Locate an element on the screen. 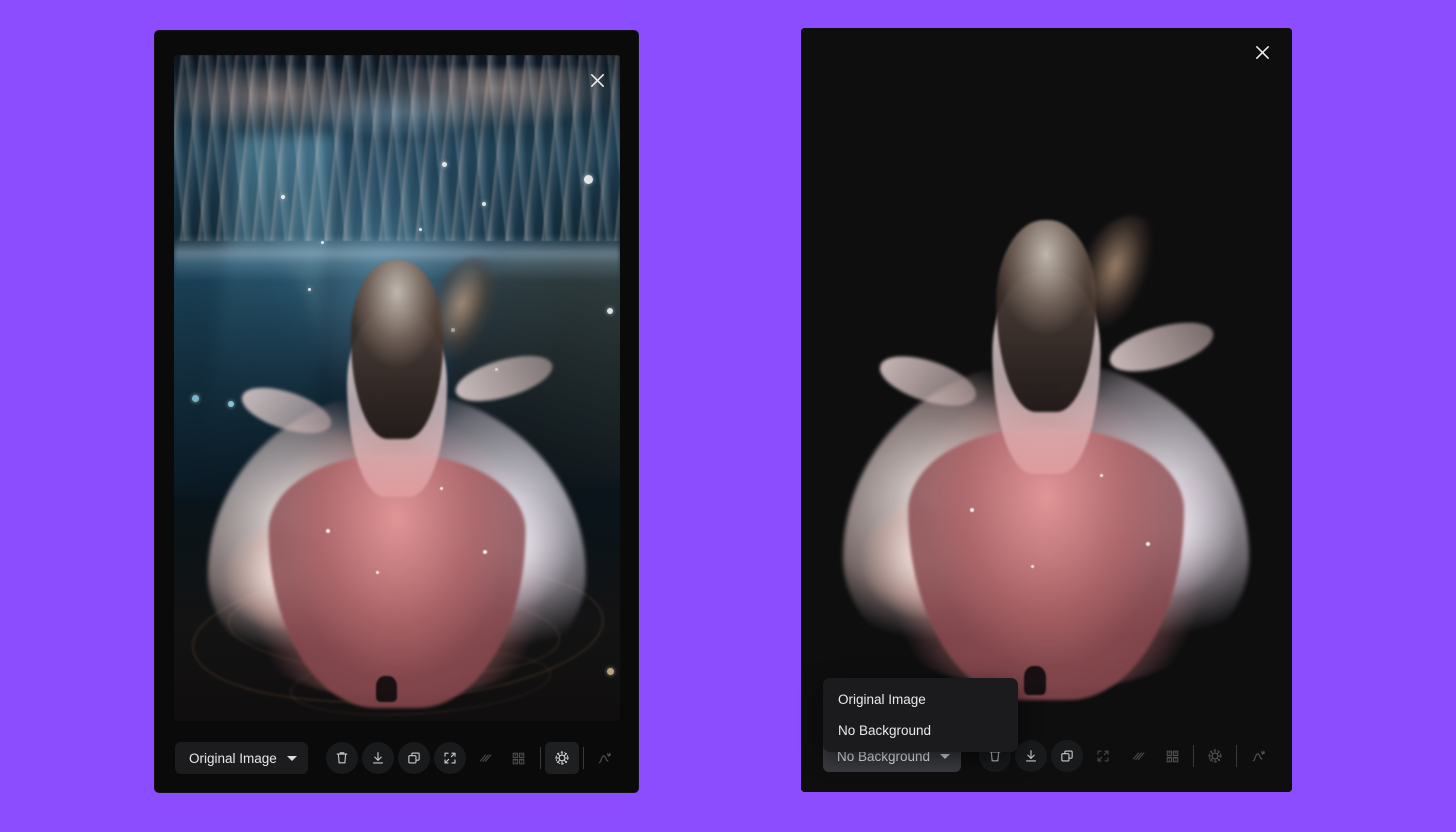 The width and height of the screenshot is (1456, 832). delete-button is located at coordinates (341, 758).